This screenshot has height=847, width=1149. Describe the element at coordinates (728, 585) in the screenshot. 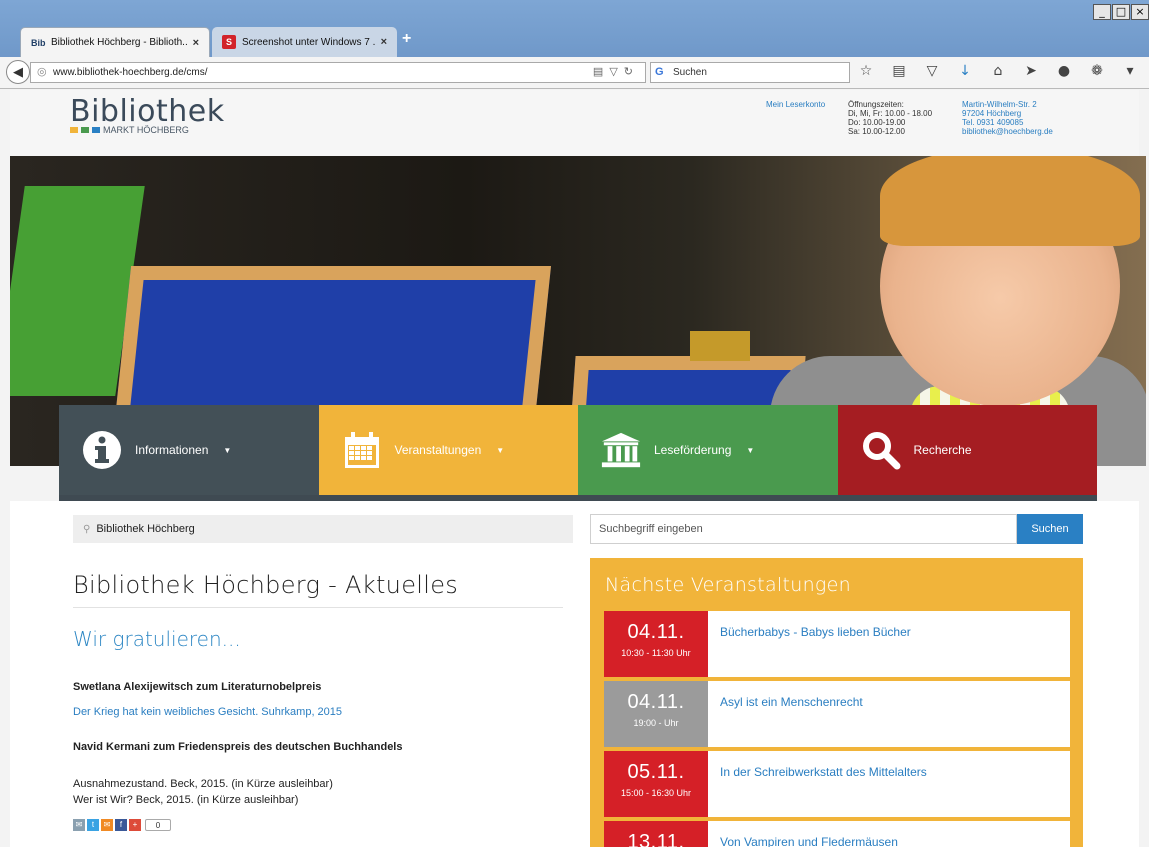

I see `events-title: Nächste Veranstaltungen` at that location.